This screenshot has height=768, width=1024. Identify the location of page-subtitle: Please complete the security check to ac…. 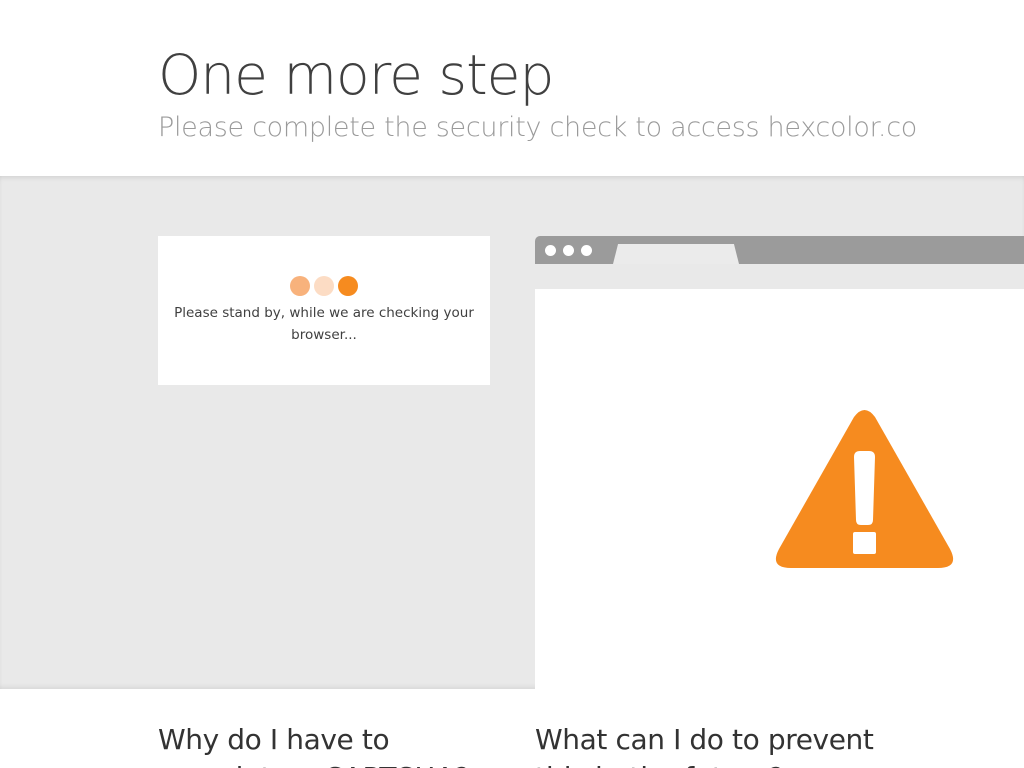
(537, 127).